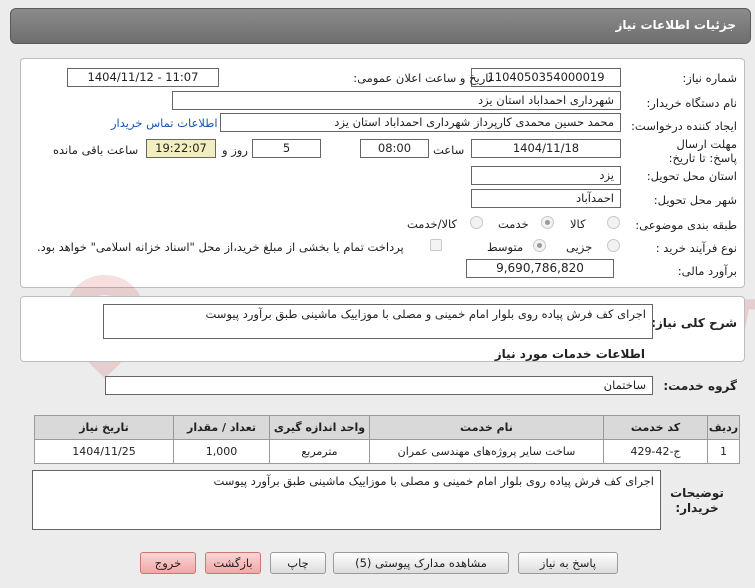  What do you see at coordinates (546, 148) in the screenshot?
I see `deadline-date-field: 1404/11/18` at bounding box center [546, 148].